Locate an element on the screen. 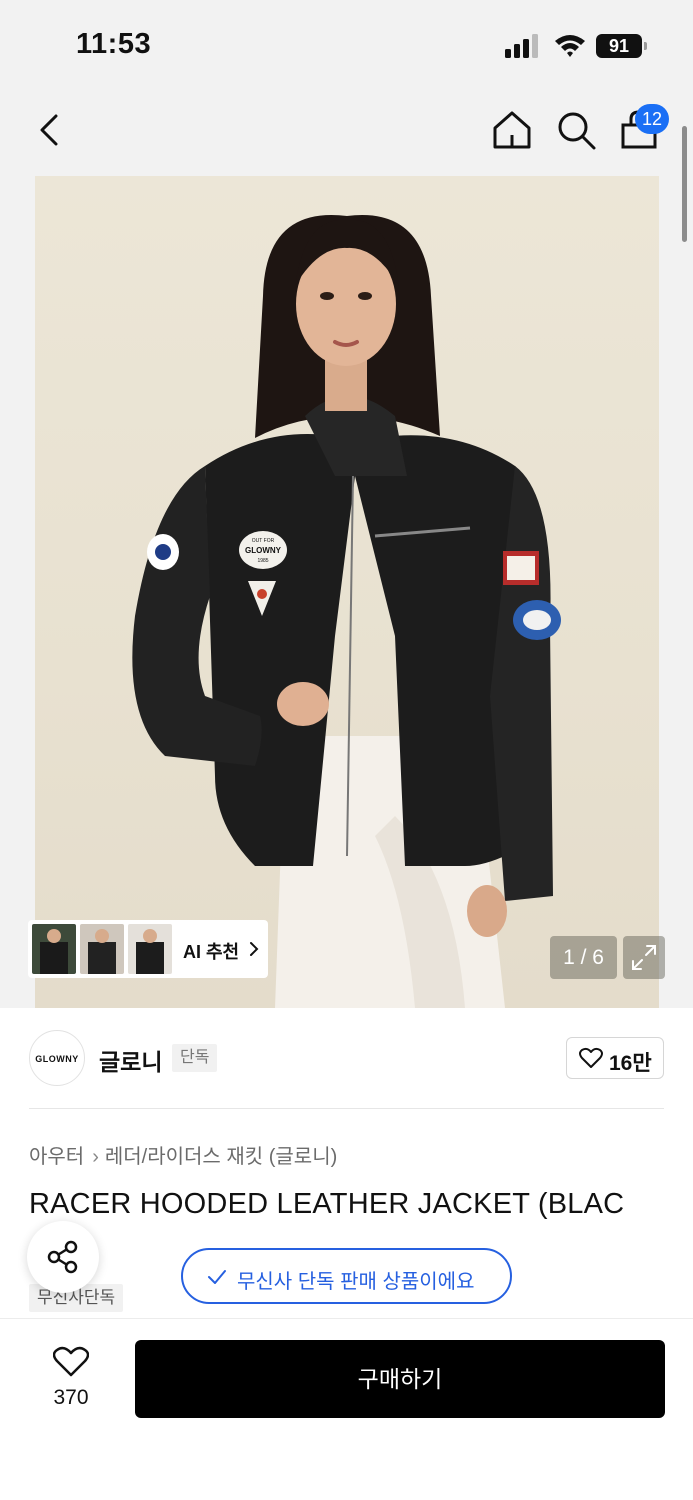 Image resolution: width=693 pixels, height=1500 pixels. expand-icon is located at coordinates (644, 957).